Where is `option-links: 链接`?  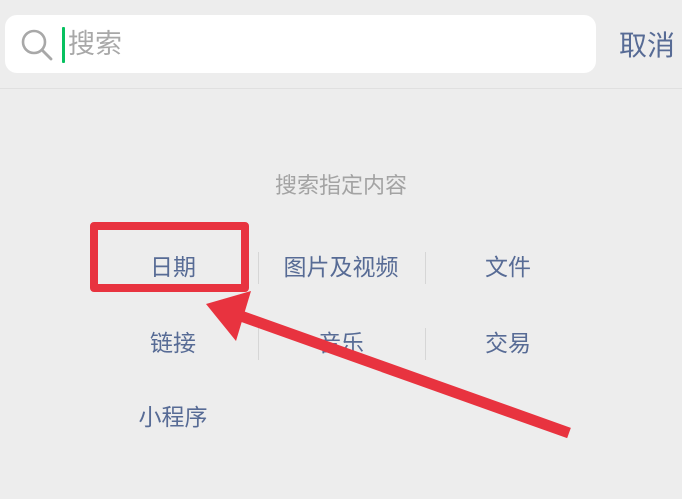
option-links: 链接 is located at coordinates (173, 344).